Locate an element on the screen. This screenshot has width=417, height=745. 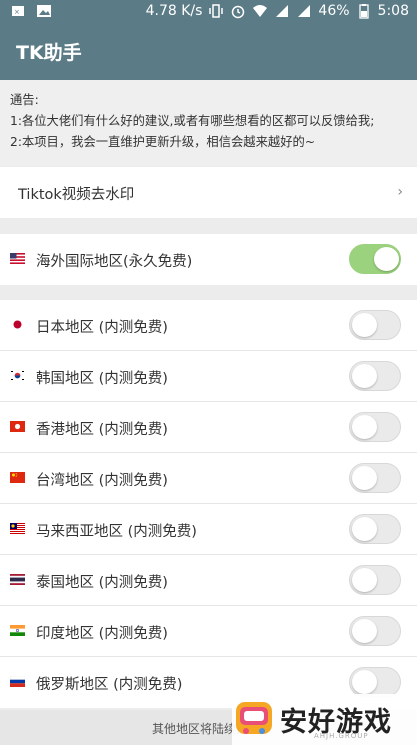
russia-flag-icon is located at coordinates (17, 681).